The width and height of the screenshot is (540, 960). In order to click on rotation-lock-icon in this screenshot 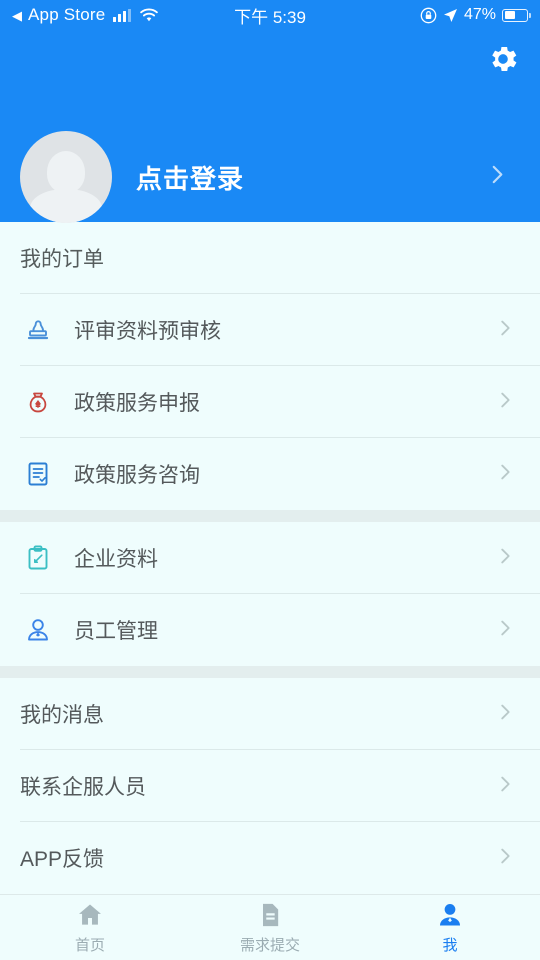, I will do `click(428, 15)`.